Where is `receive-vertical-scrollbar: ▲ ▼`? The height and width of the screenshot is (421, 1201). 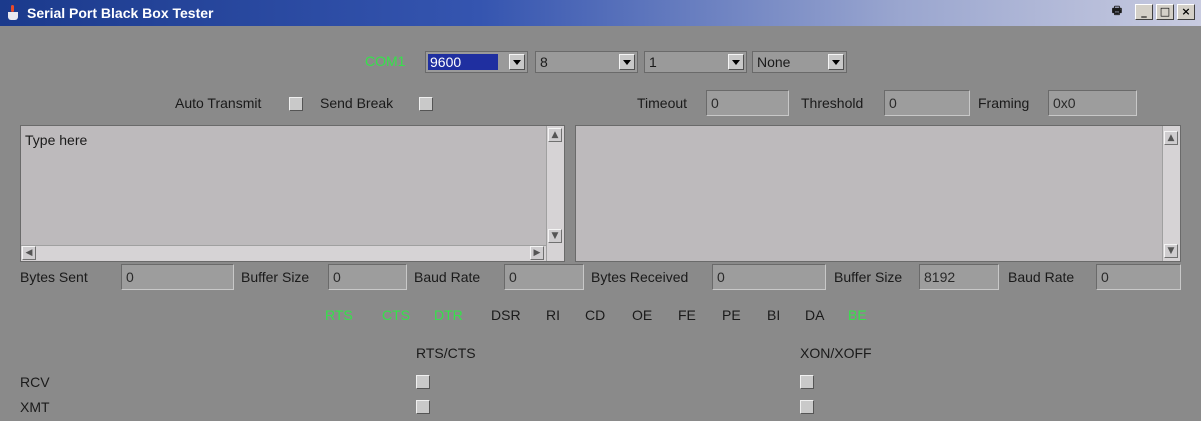
receive-vertical-scrollbar: ▲ ▼ is located at coordinates (1171, 193).